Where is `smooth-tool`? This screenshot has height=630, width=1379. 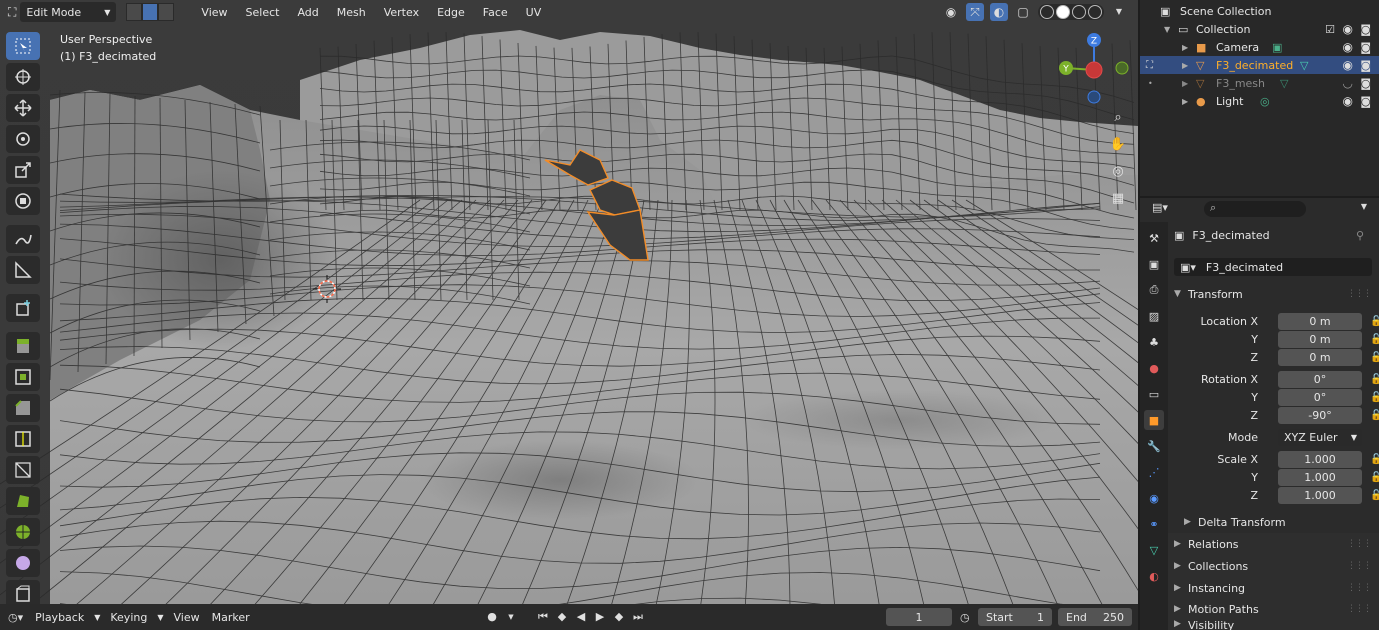
smooth-tool is located at coordinates (23, 563).